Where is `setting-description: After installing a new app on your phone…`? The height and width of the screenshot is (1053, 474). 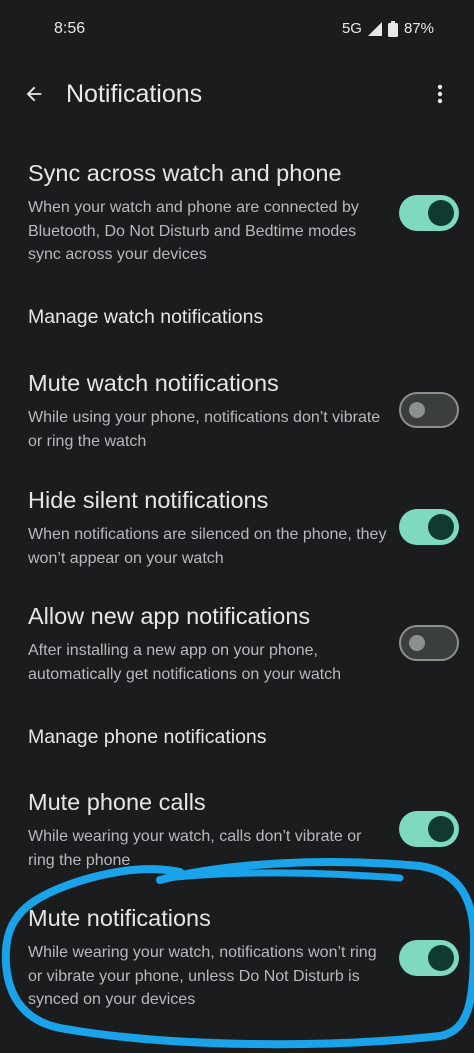 setting-description: After installing a new app on your phone… is located at coordinates (185, 662).